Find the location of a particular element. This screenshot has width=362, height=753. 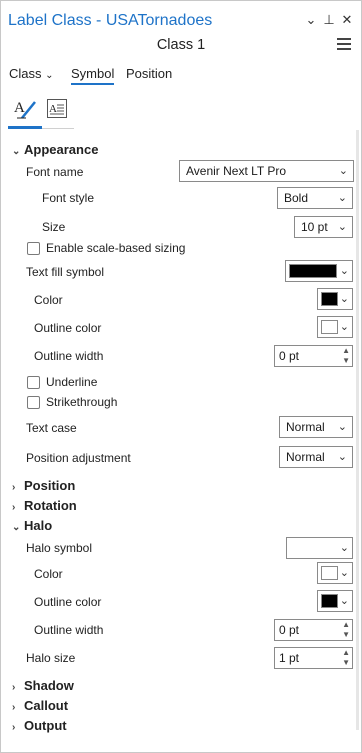

font-style-label: Font style is located at coordinates (68, 198).